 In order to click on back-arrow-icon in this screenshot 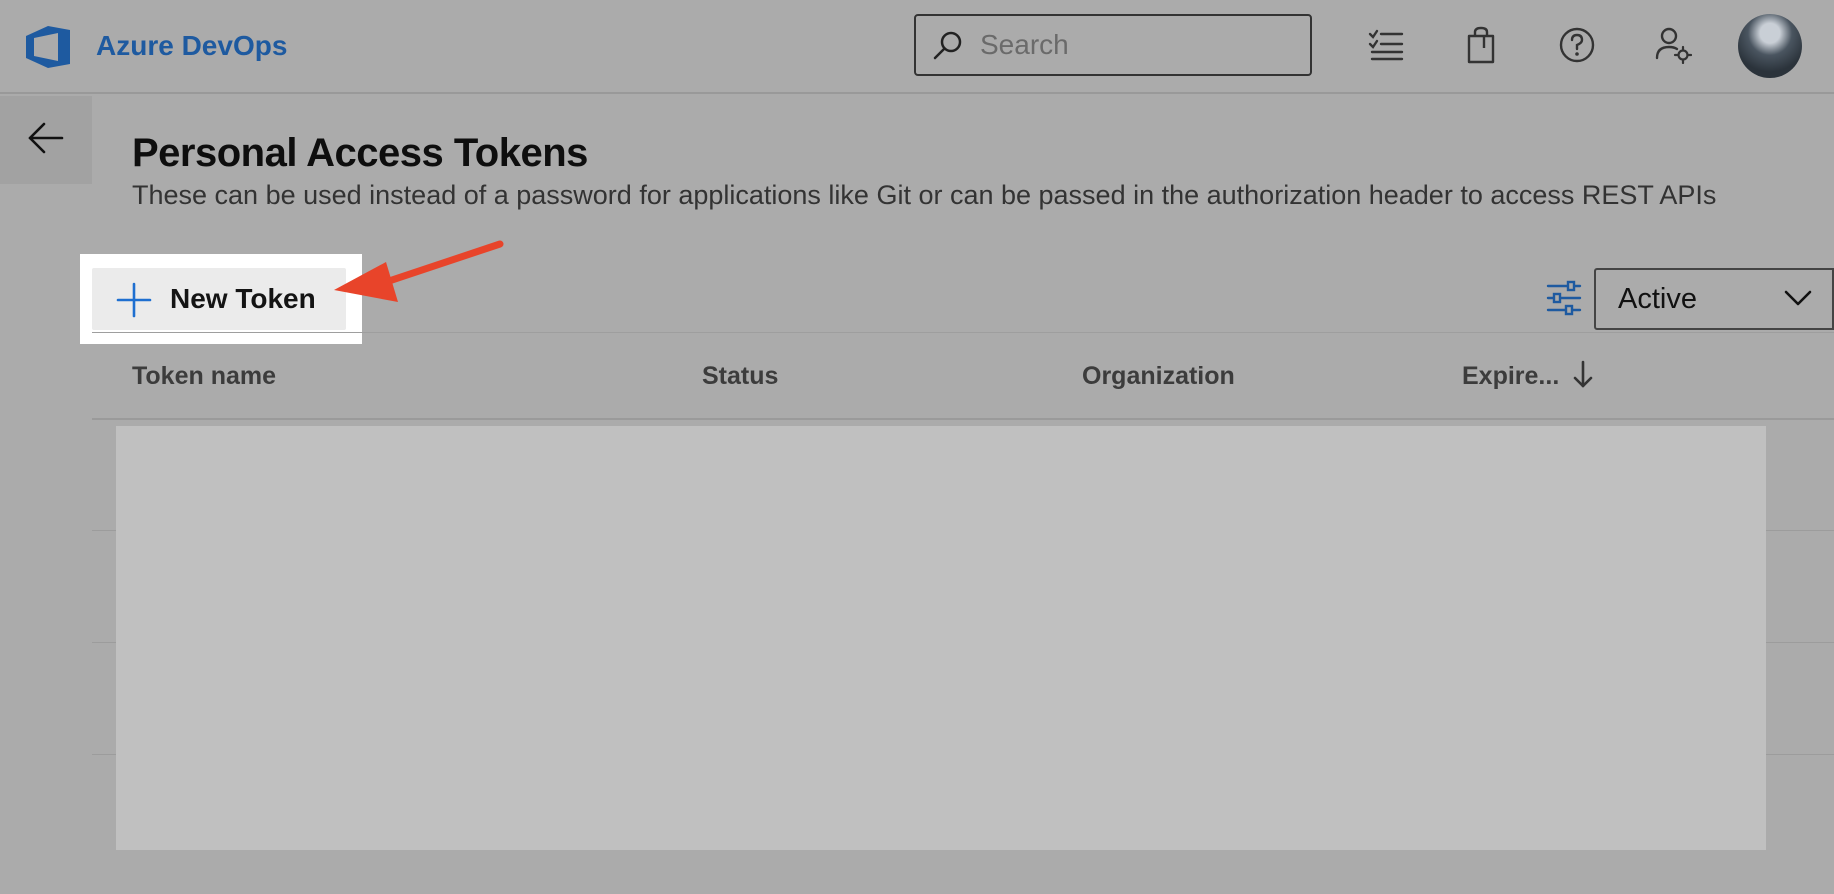, I will do `click(46, 138)`.